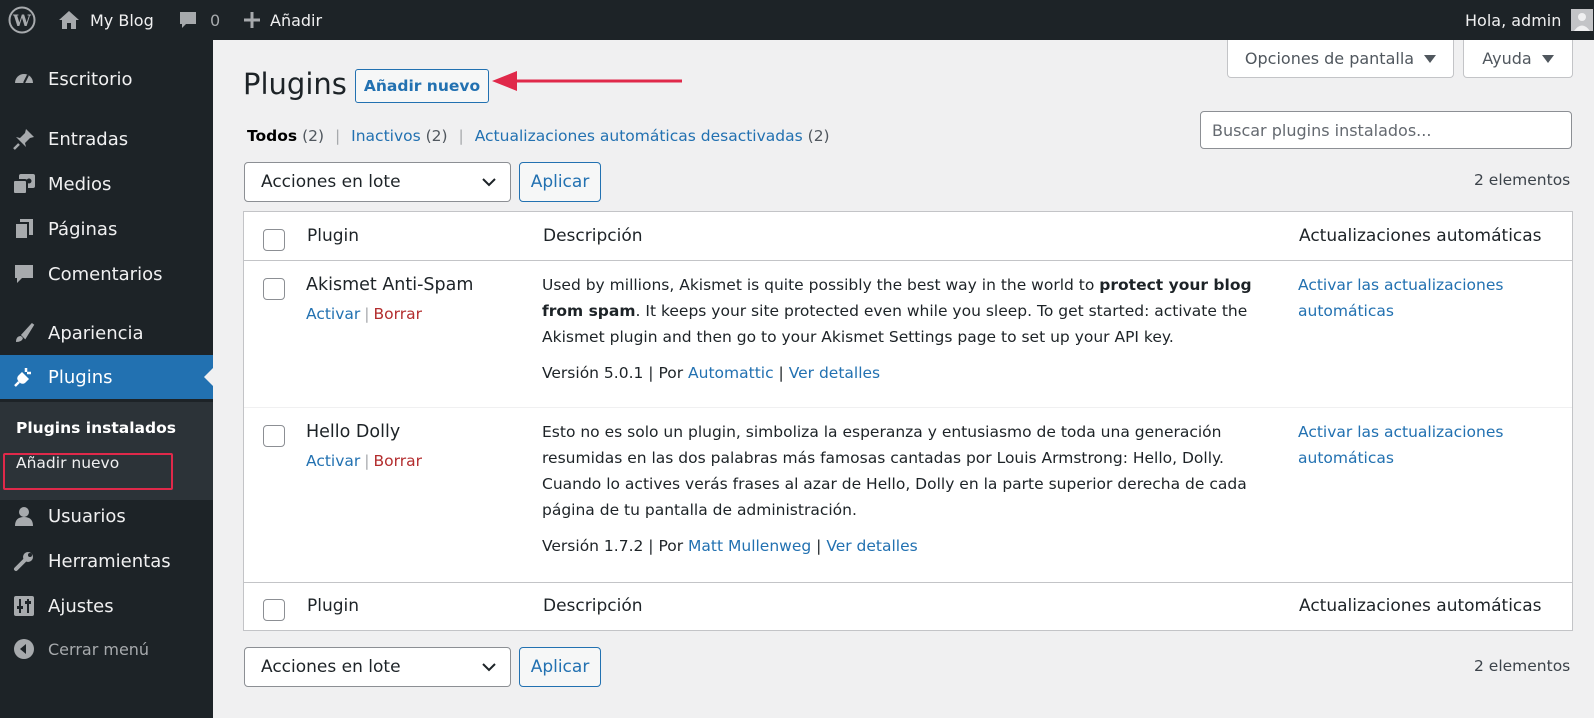  Describe the element at coordinates (272, 136) in the screenshot. I see `filter-all: Todos` at that location.